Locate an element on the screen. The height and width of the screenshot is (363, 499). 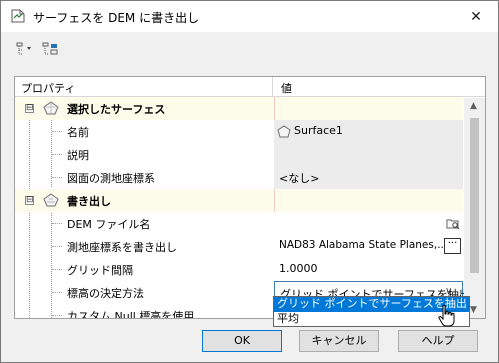
title-bar: サーフェスを DEM に書き出し ✕ is located at coordinates (249, 16).